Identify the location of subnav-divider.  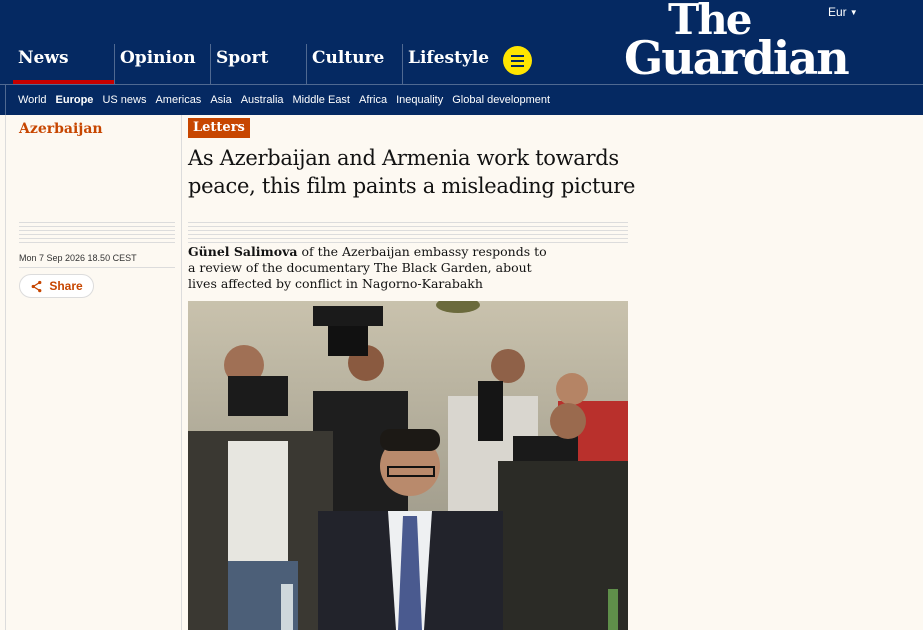
(5, 100).